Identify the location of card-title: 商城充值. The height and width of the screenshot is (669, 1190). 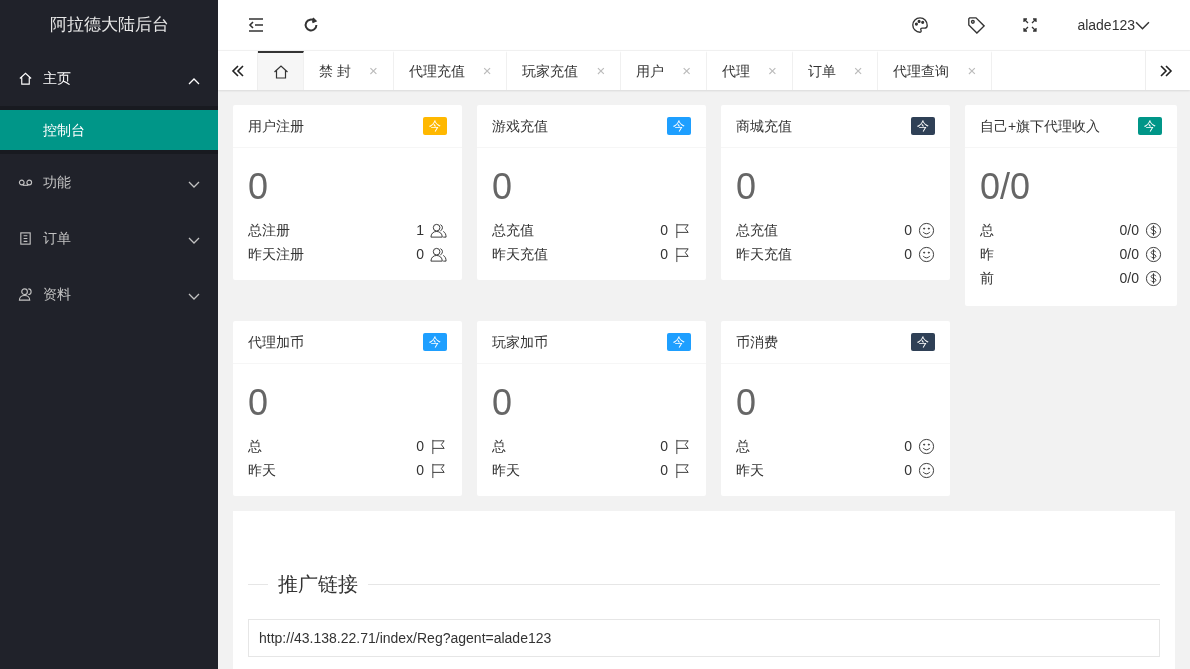
(764, 126).